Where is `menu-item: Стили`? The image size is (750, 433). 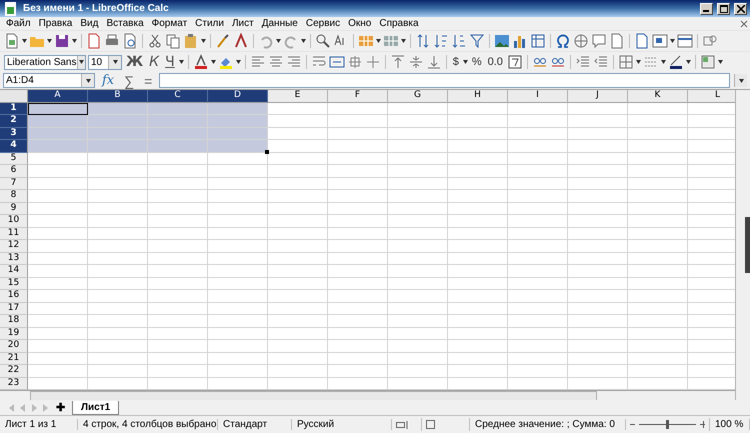
menu-item: Стили is located at coordinates (209, 23).